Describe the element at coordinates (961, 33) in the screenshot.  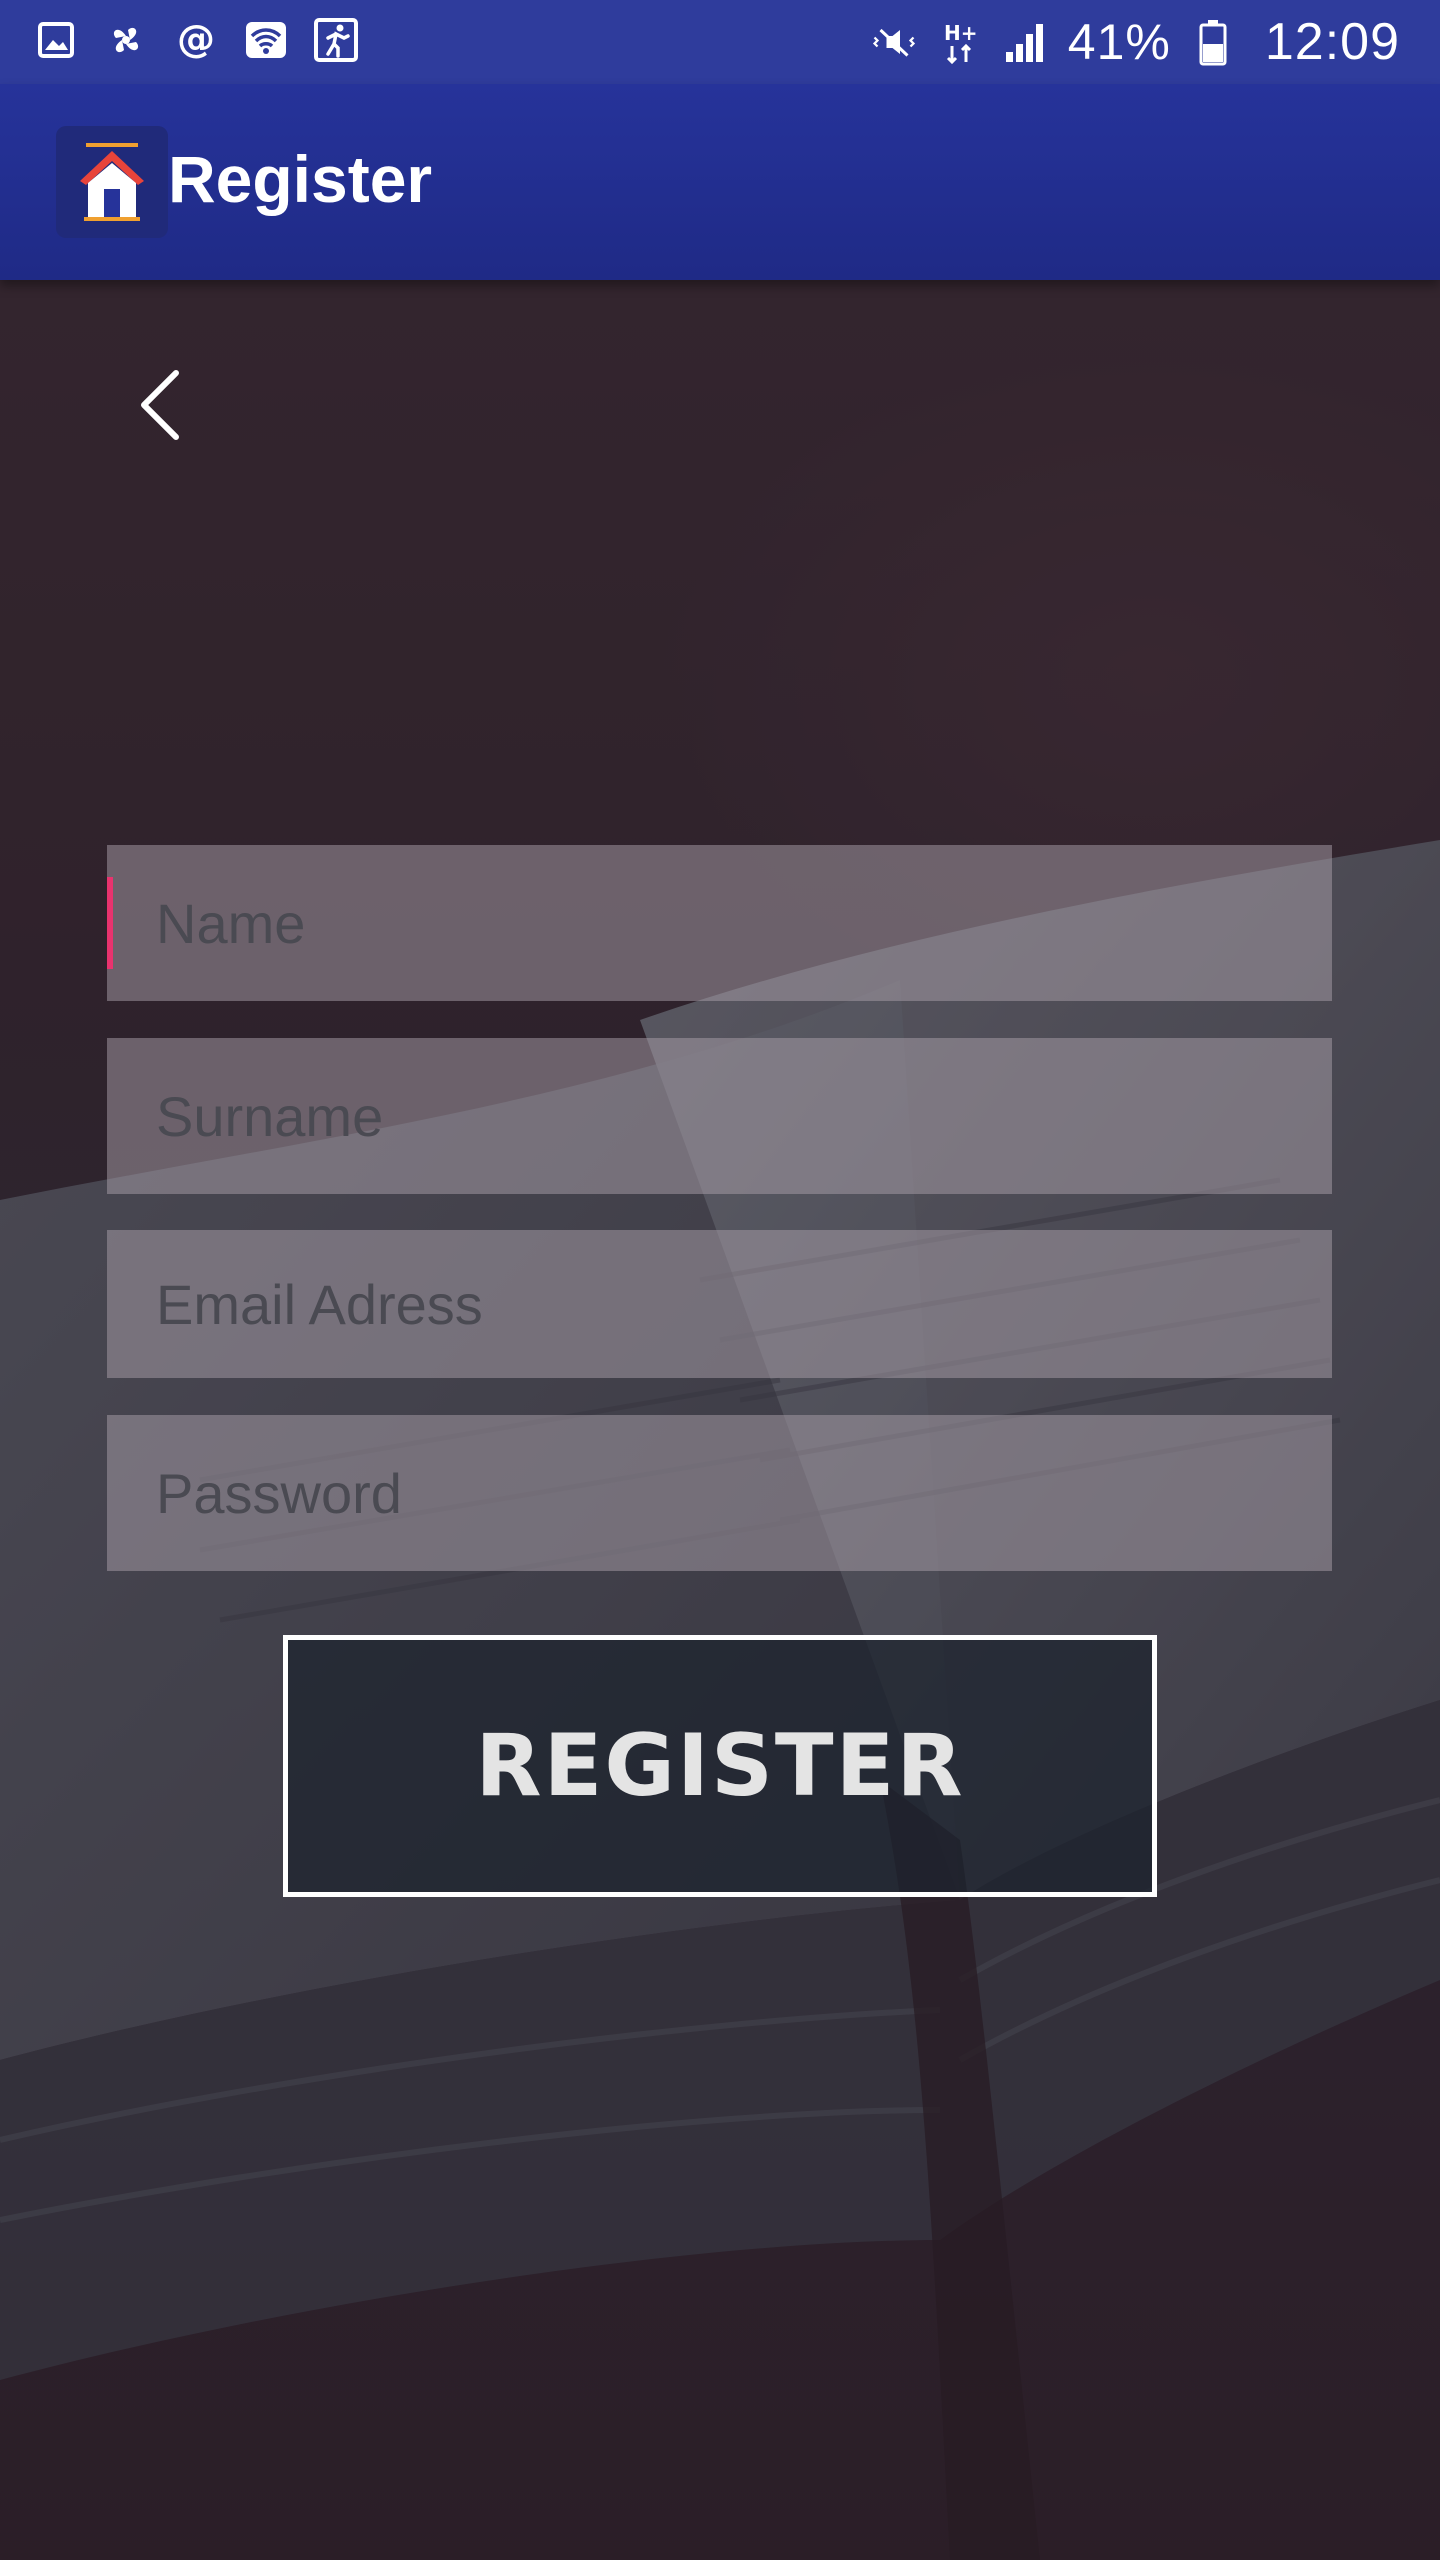
I see `svg-text: H+` at that location.